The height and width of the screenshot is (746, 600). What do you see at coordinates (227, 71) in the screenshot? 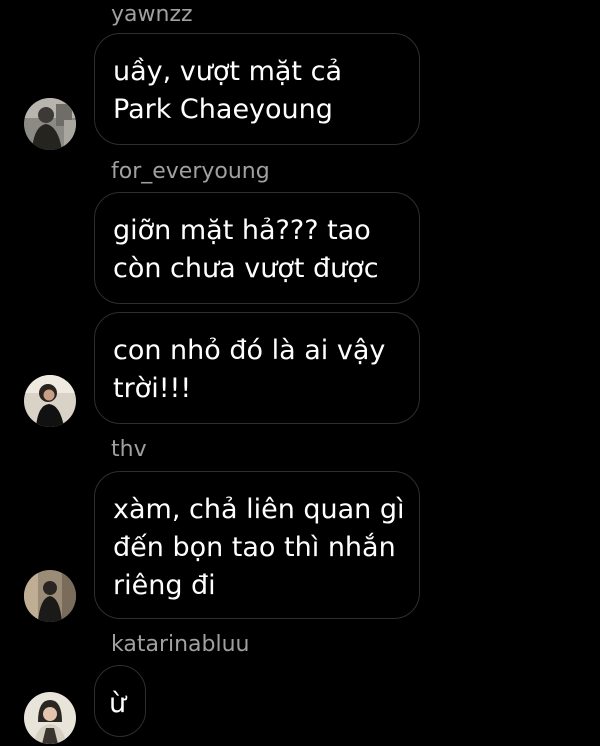
I see `message-text: uầy, vượt mặt cả` at bounding box center [227, 71].